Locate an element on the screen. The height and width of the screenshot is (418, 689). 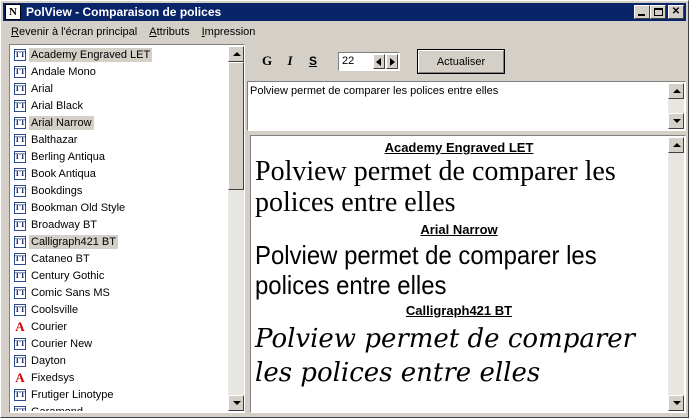
font-list-item-label: Cataneo BT is located at coordinates (60, 258).